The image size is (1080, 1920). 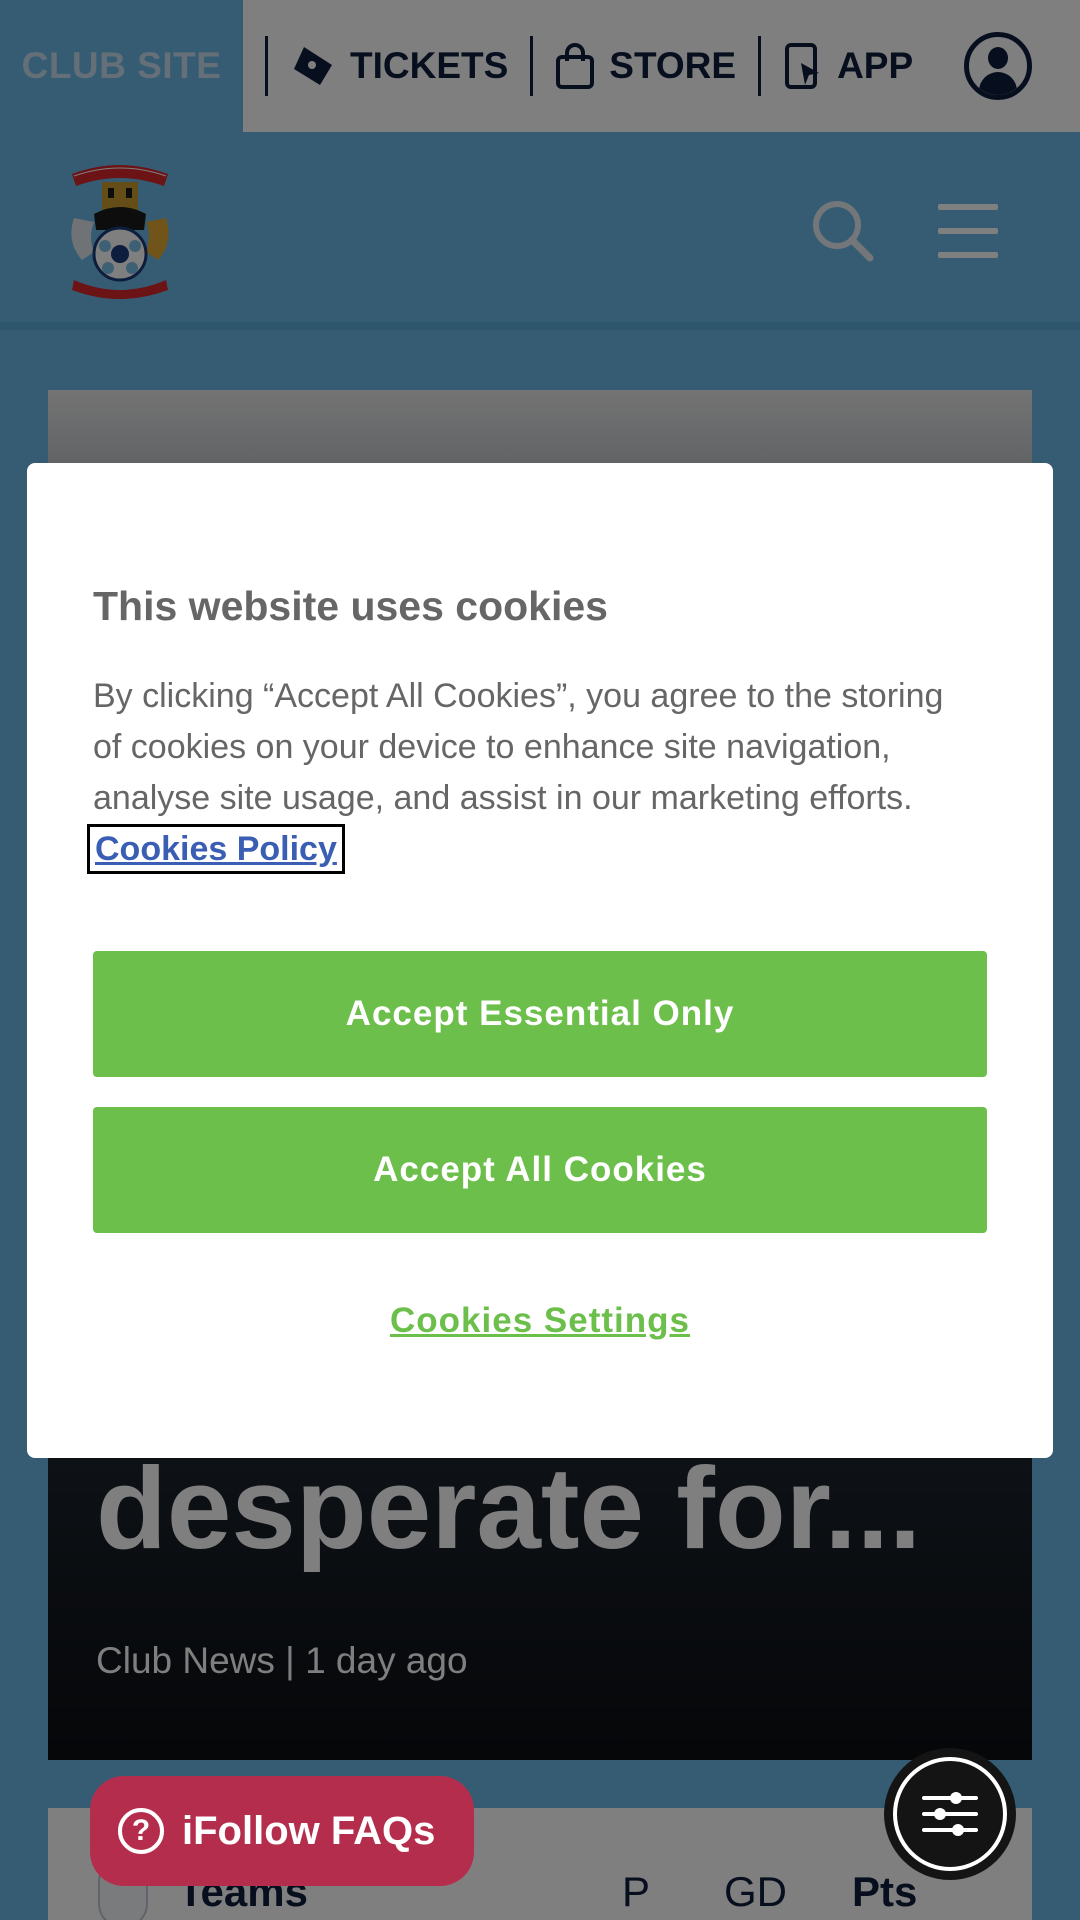 I want to click on faq-label: iFollow FAQs, so click(x=309, y=1830).